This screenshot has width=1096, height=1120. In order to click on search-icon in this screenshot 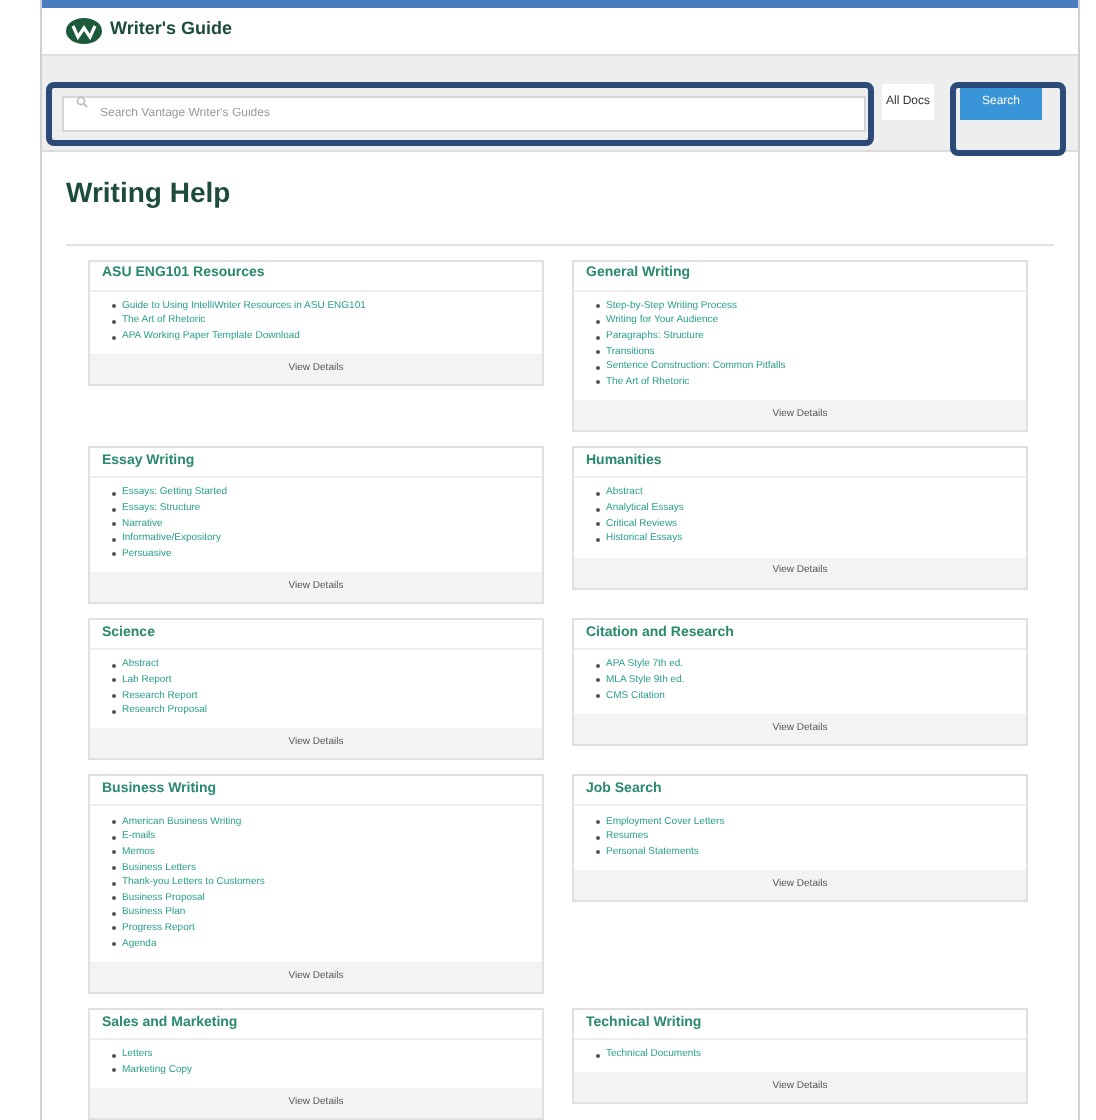, I will do `click(82, 102)`.